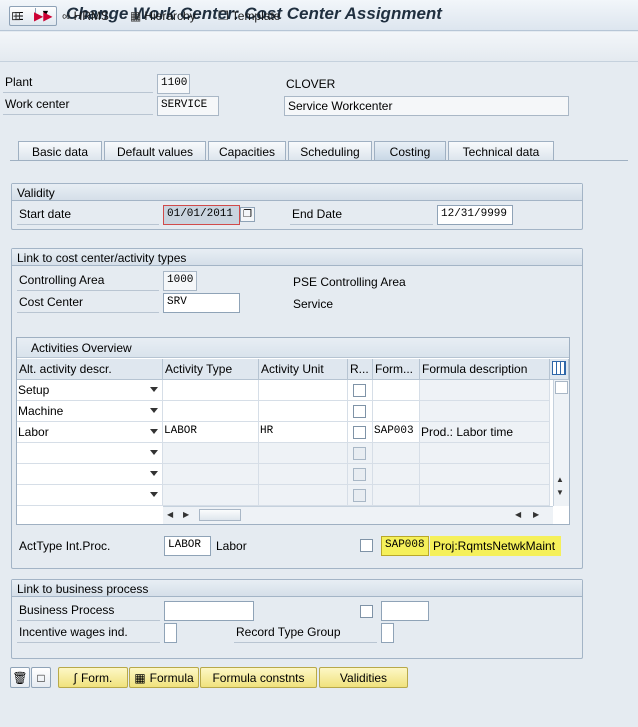 The image size is (638, 727). I want to click on activity-type-cell: LABOR, so click(211, 432).